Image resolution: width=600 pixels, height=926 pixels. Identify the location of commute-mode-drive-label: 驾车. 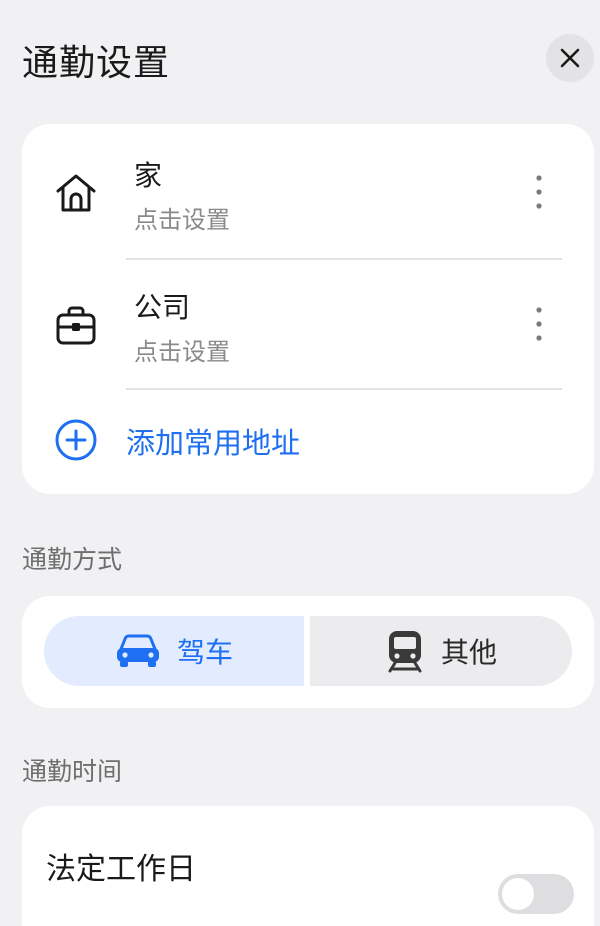
(204, 652).